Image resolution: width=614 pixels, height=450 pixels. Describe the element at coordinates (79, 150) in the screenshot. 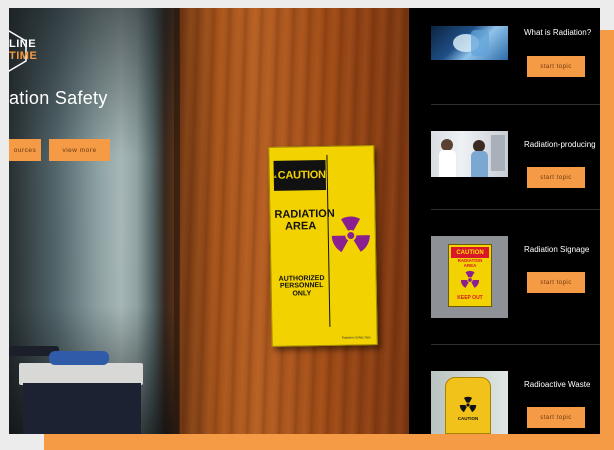

I see `view-more-button: view more` at that location.